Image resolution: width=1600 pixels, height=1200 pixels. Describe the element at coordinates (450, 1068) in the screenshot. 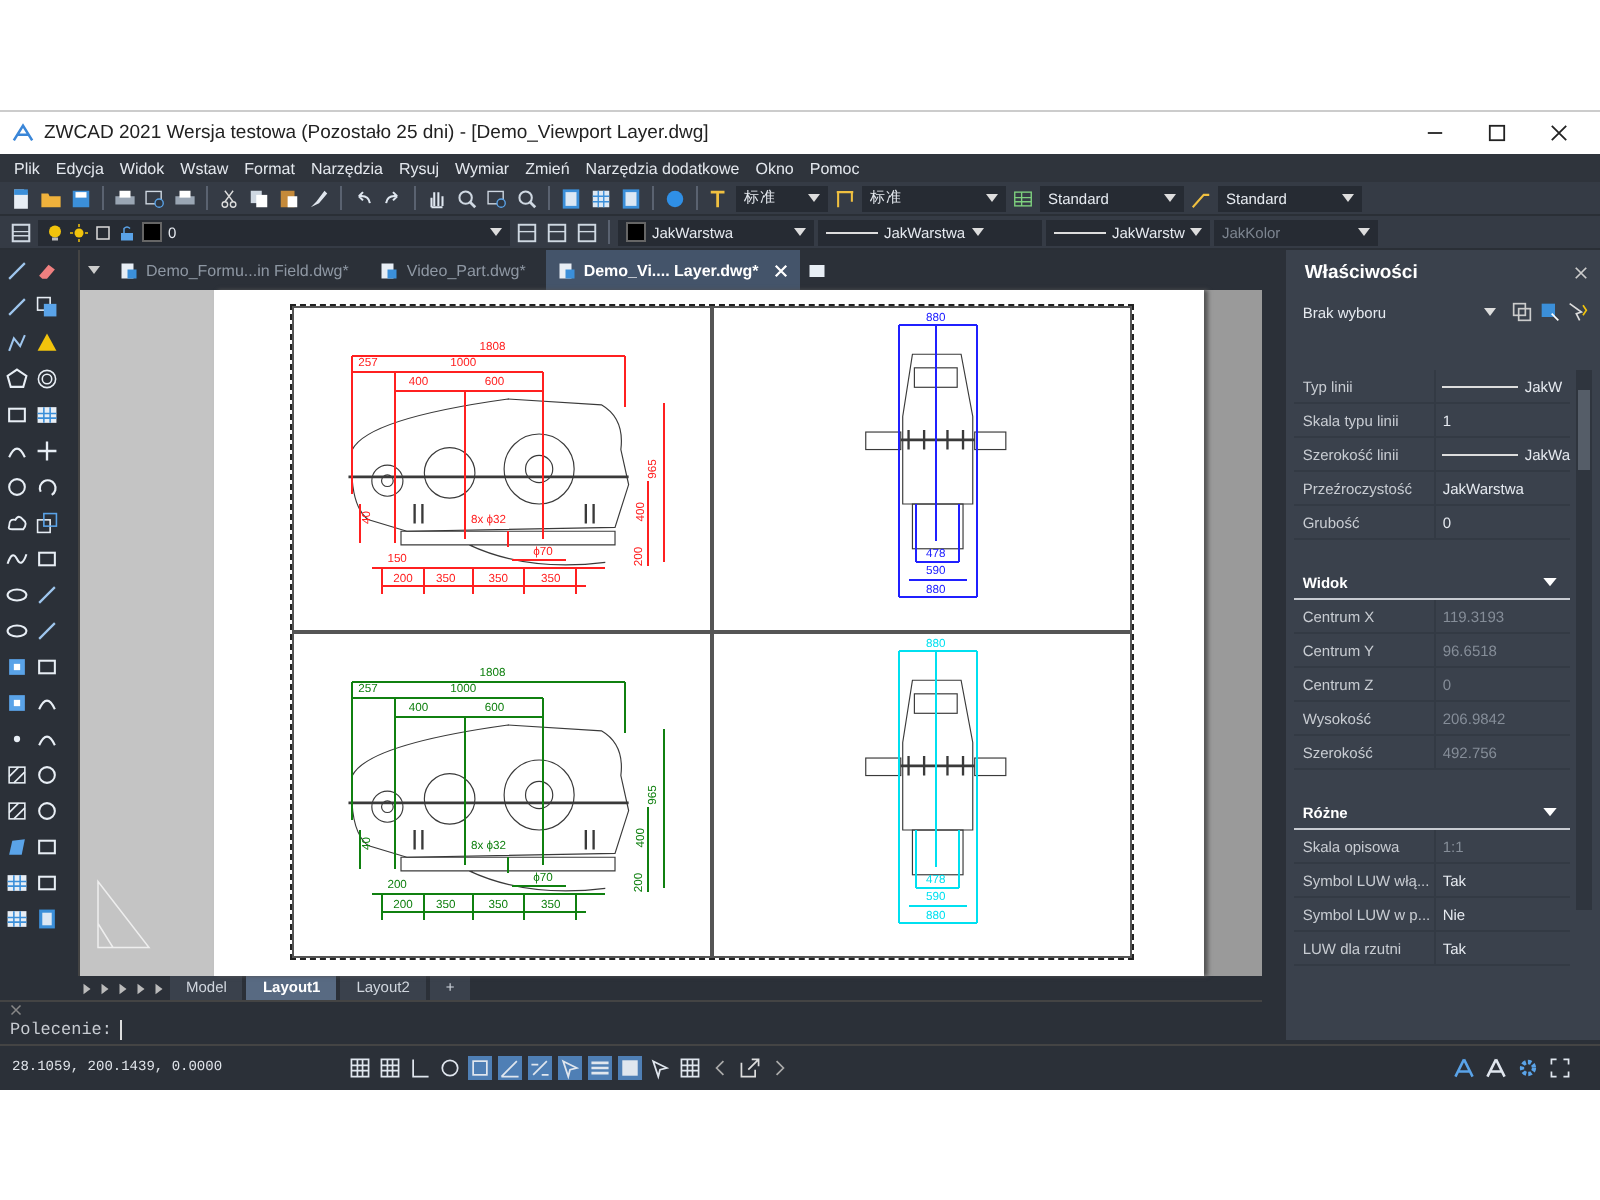

I see `polar-icon` at that location.